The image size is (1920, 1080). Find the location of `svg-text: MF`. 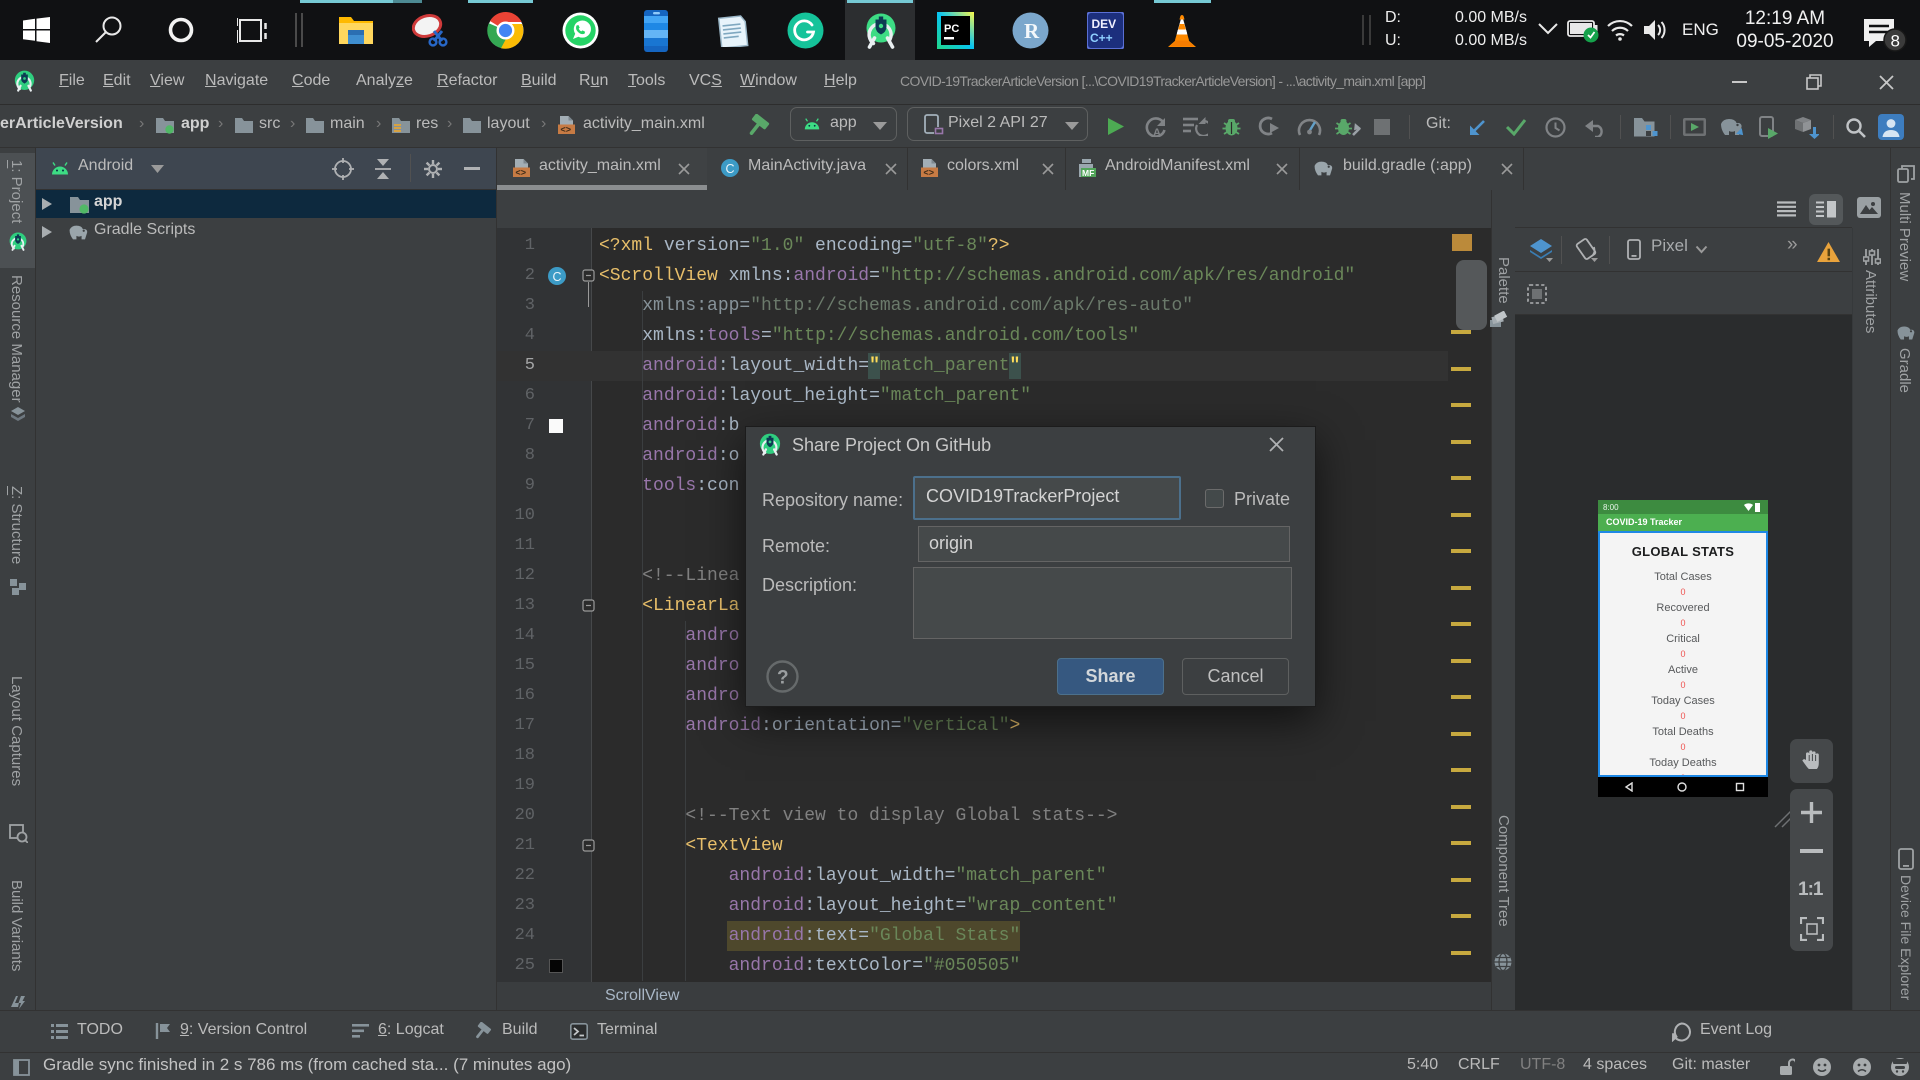

svg-text: MF is located at coordinates (1088, 173).